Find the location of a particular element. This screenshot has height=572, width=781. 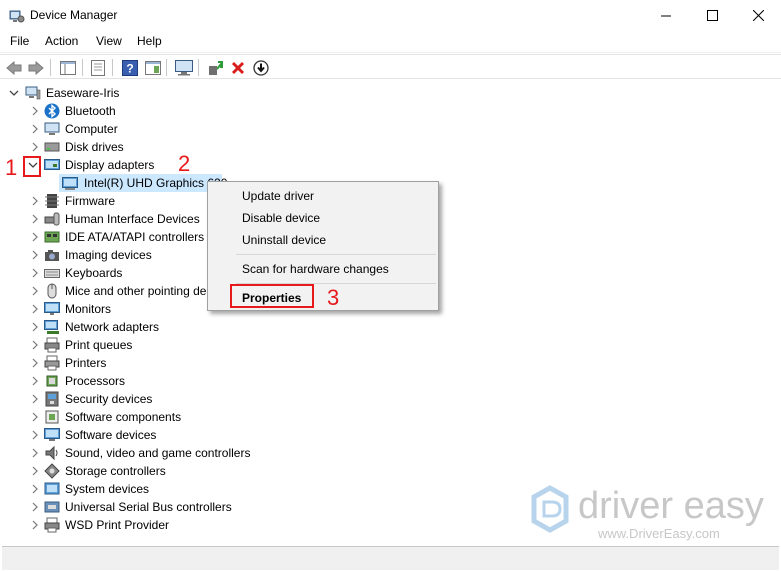

menu-view: View is located at coordinates (109, 41).